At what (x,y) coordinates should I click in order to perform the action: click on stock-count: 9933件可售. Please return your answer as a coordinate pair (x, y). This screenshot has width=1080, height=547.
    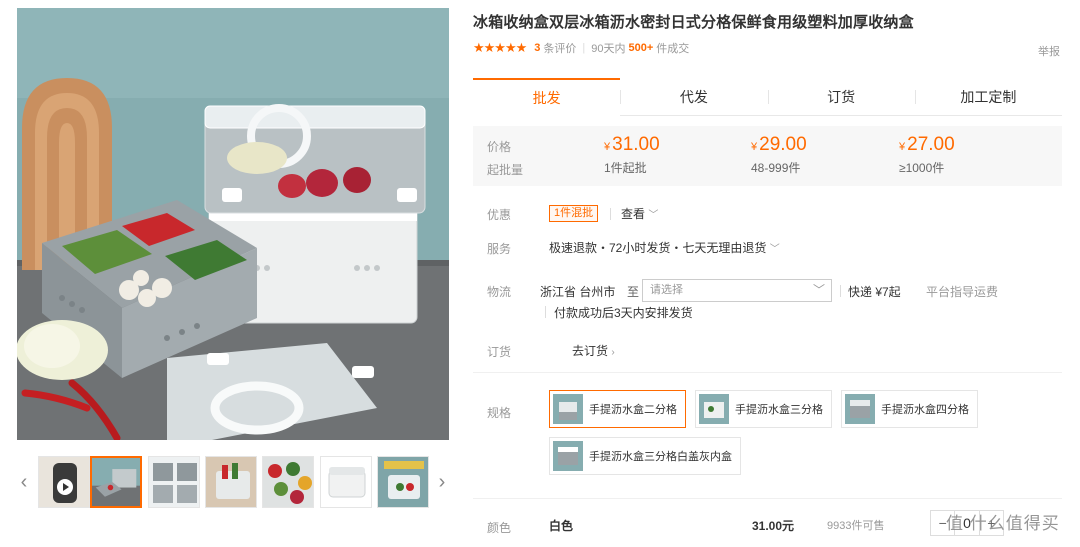
    Looking at the image, I should click on (856, 526).